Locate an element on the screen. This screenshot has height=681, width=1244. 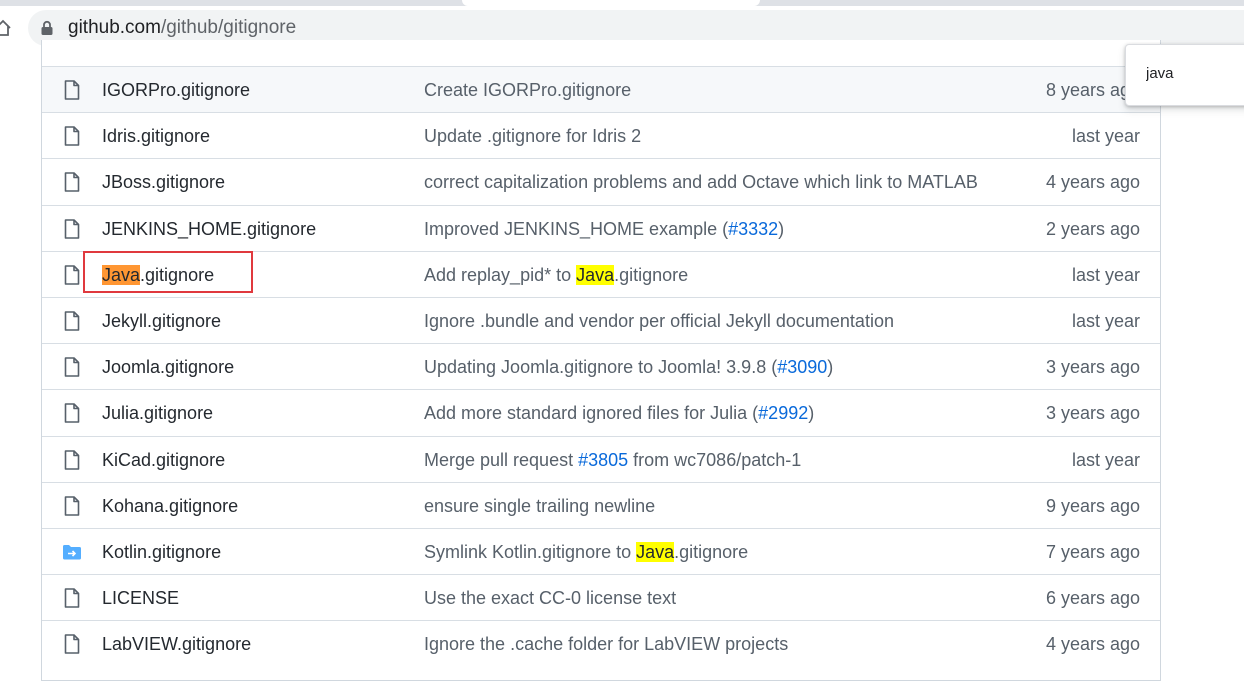
file-name-text: JENKINS_HOME.gitignore is located at coordinates (209, 228).